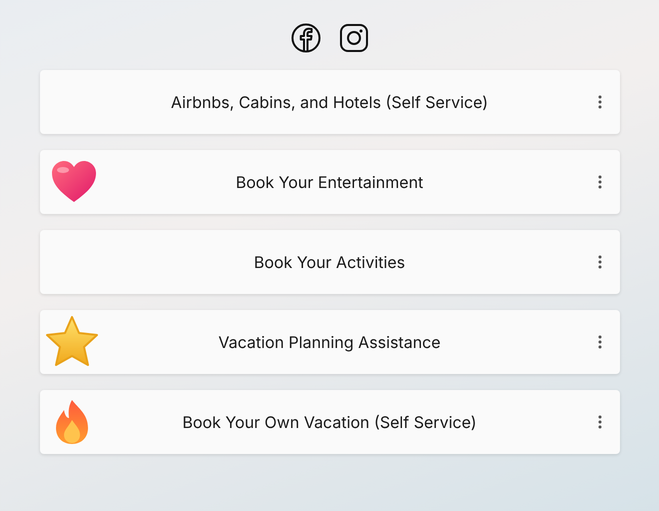  I want to click on star-icon, so click(72, 341).